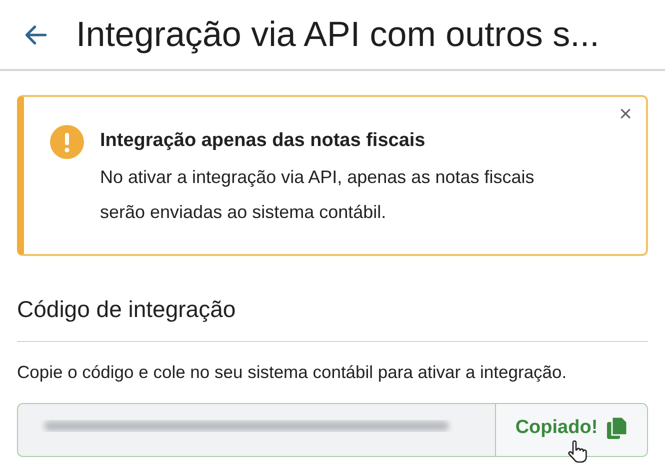 The height and width of the screenshot is (469, 665). I want to click on section-heading: Código de integração, so click(332, 319).